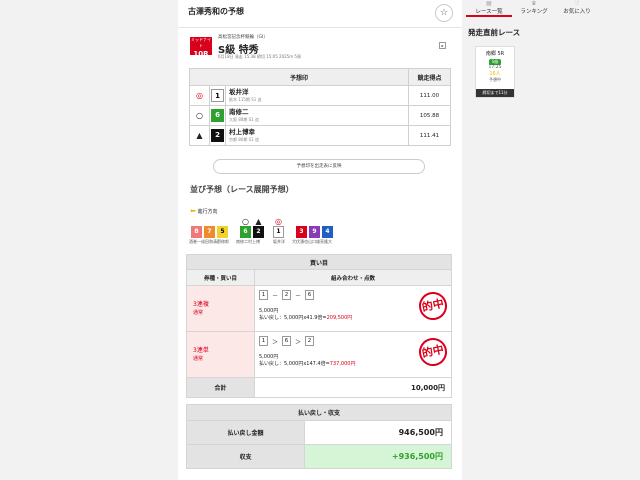  Describe the element at coordinates (342, 364) in the screenshot. I see `payout-value: 737,000円` at that location.